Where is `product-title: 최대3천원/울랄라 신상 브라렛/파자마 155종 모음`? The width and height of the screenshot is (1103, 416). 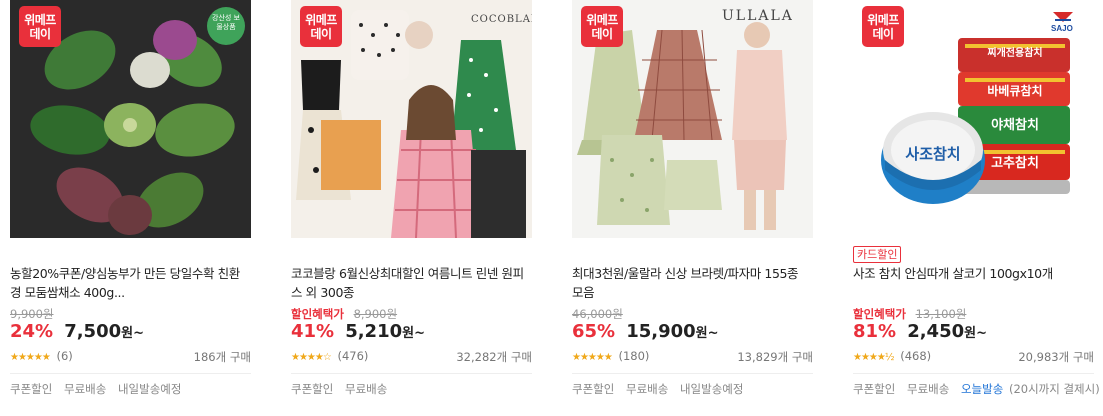 product-title: 최대3천원/울랄라 신상 브라렛/파자마 155종 모음 is located at coordinates (691, 283).